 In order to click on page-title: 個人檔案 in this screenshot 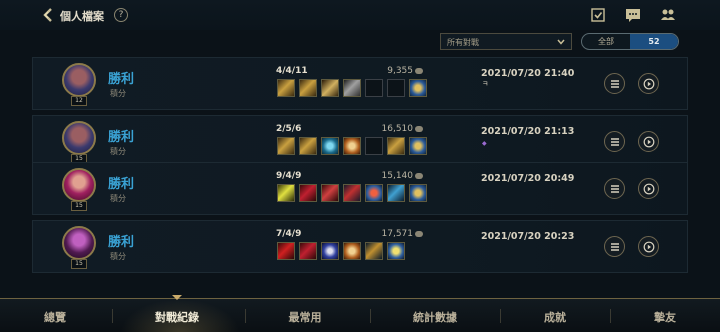, I will do `click(82, 16)`.